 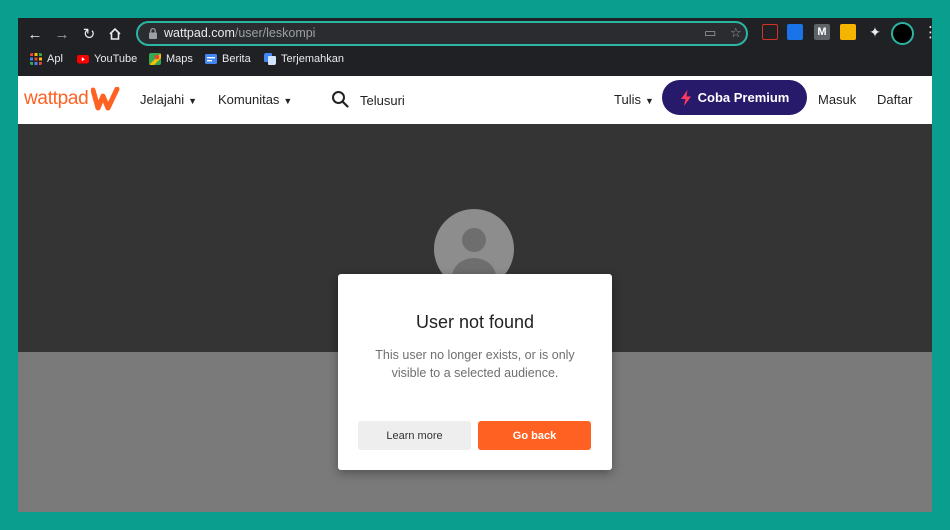 I want to click on m-extension-icon: M, so click(x=822, y=32).